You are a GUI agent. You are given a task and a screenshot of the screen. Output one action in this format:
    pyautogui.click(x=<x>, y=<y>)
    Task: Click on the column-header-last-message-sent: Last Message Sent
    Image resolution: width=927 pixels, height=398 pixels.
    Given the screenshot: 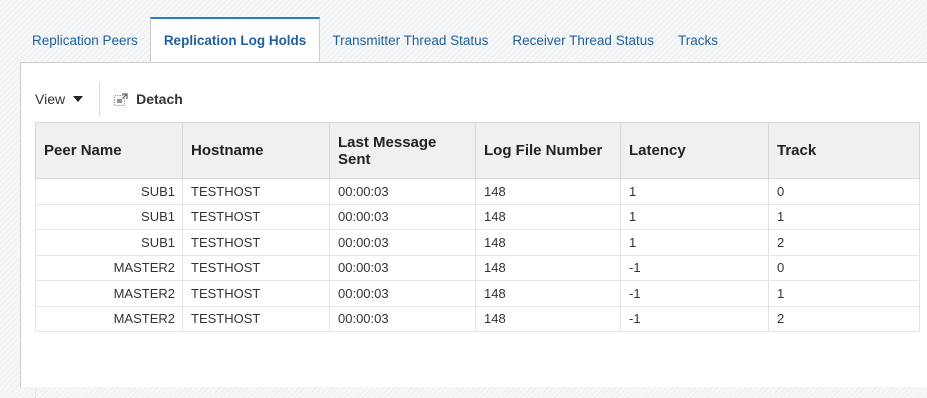 What is the action you would take?
    pyautogui.click(x=402, y=150)
    